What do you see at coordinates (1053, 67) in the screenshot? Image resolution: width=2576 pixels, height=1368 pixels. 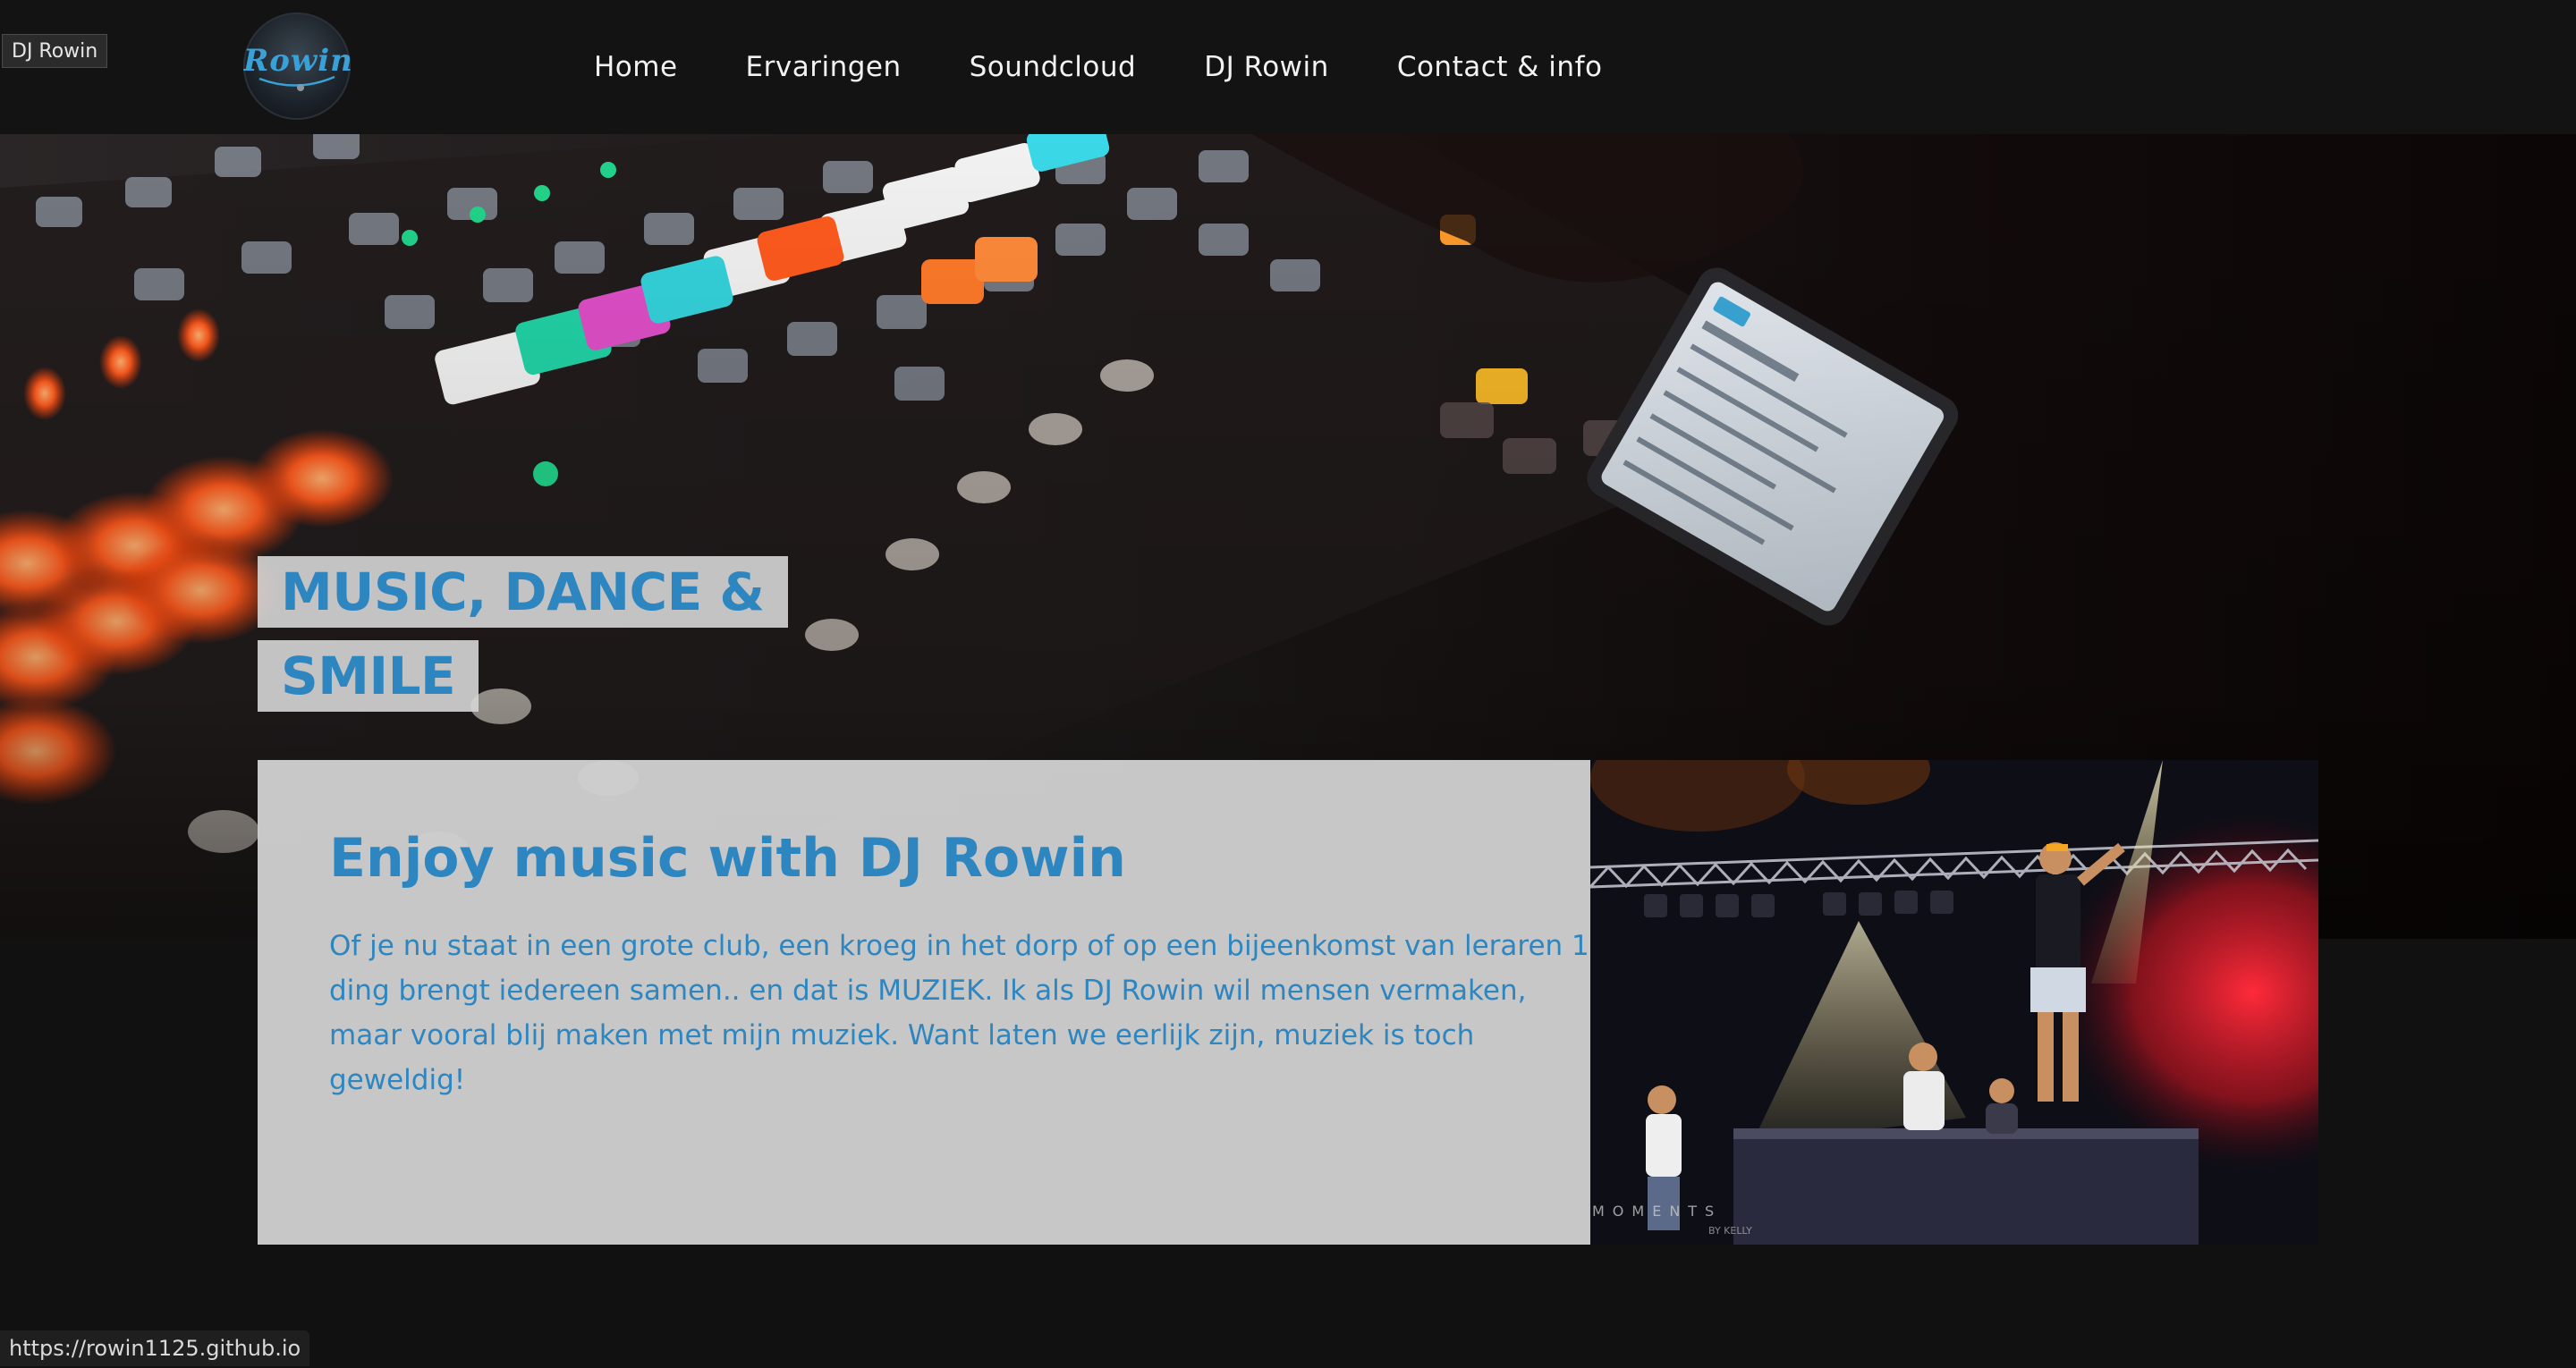 I see `nav-soundcloud: Soundcloud` at bounding box center [1053, 67].